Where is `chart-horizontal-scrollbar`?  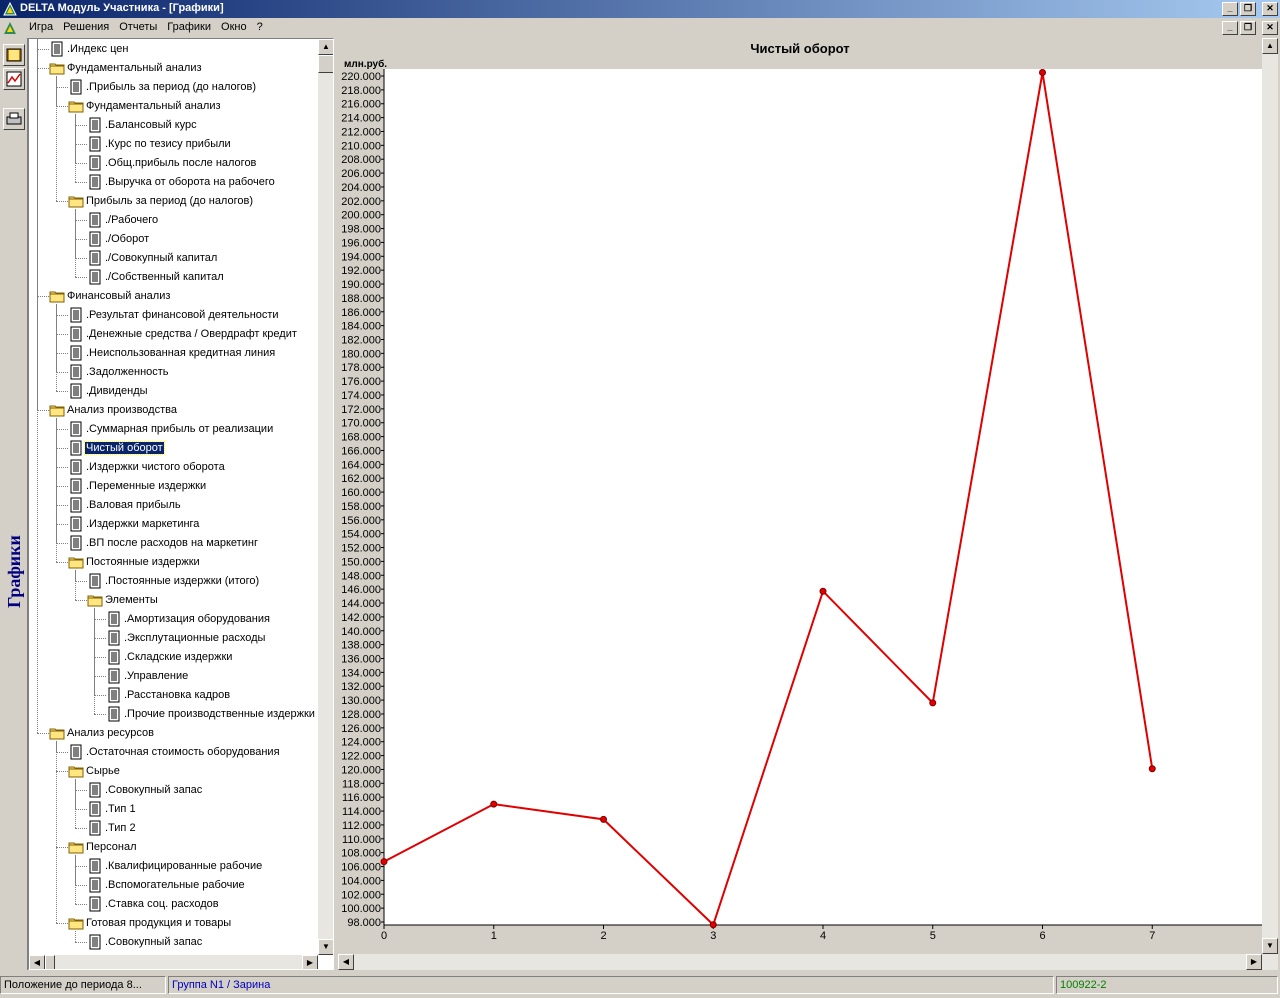
chart-horizontal-scrollbar is located at coordinates (808, 962).